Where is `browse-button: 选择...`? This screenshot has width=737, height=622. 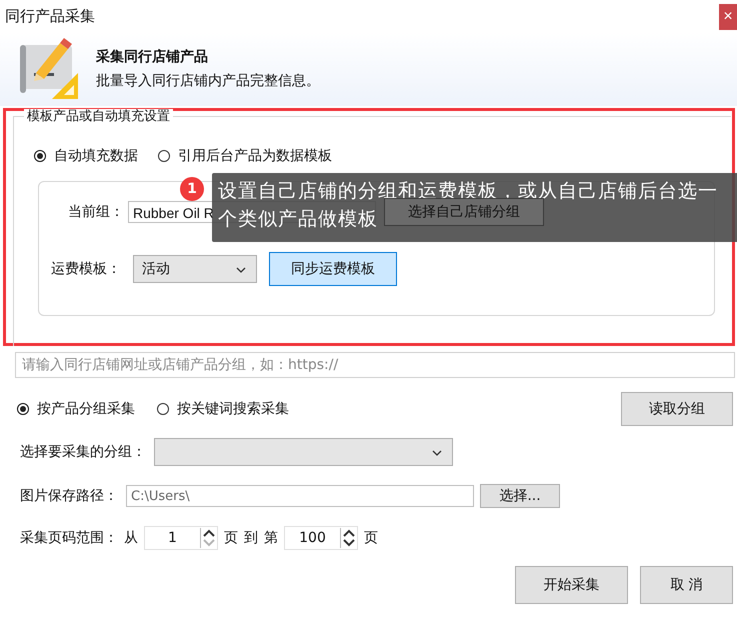
browse-button: 选择... is located at coordinates (520, 496).